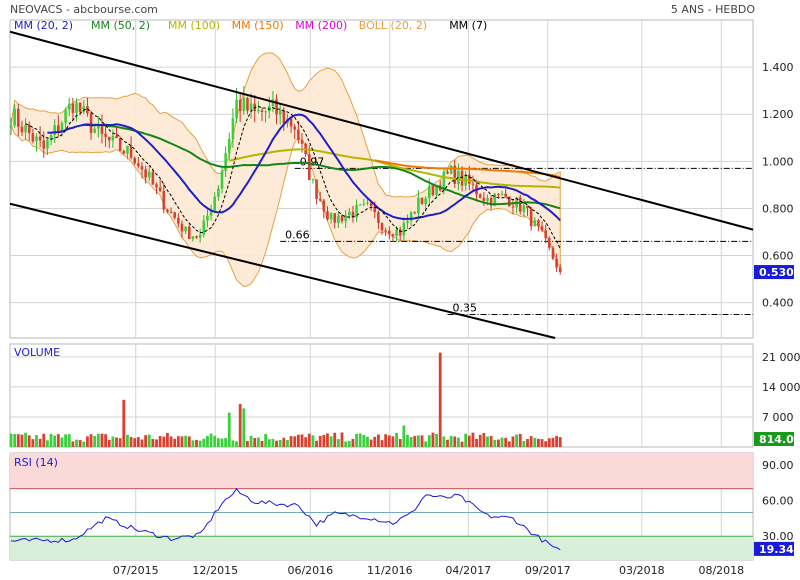 The width and height of the screenshot is (800, 580). What do you see at coordinates (548, 570) in the screenshot?
I see `x-tick-label: 09/2017` at bounding box center [548, 570].